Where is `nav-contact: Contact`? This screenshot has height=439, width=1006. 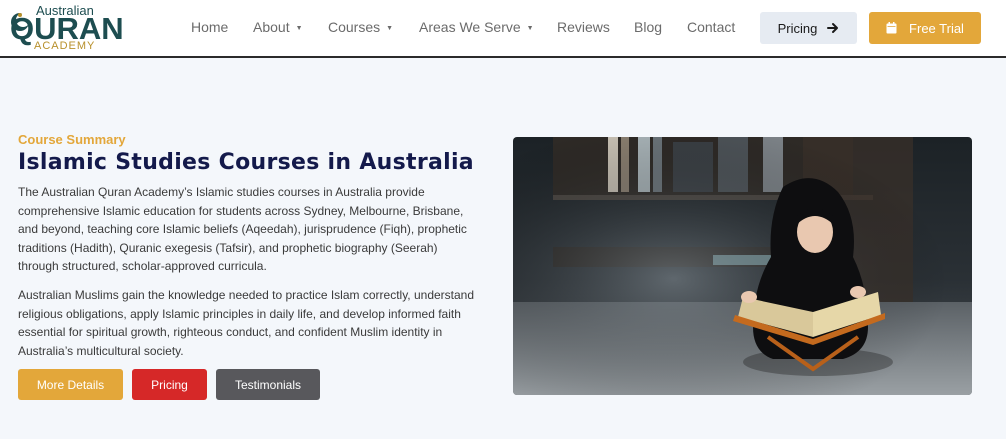 nav-contact: Contact is located at coordinates (711, 27).